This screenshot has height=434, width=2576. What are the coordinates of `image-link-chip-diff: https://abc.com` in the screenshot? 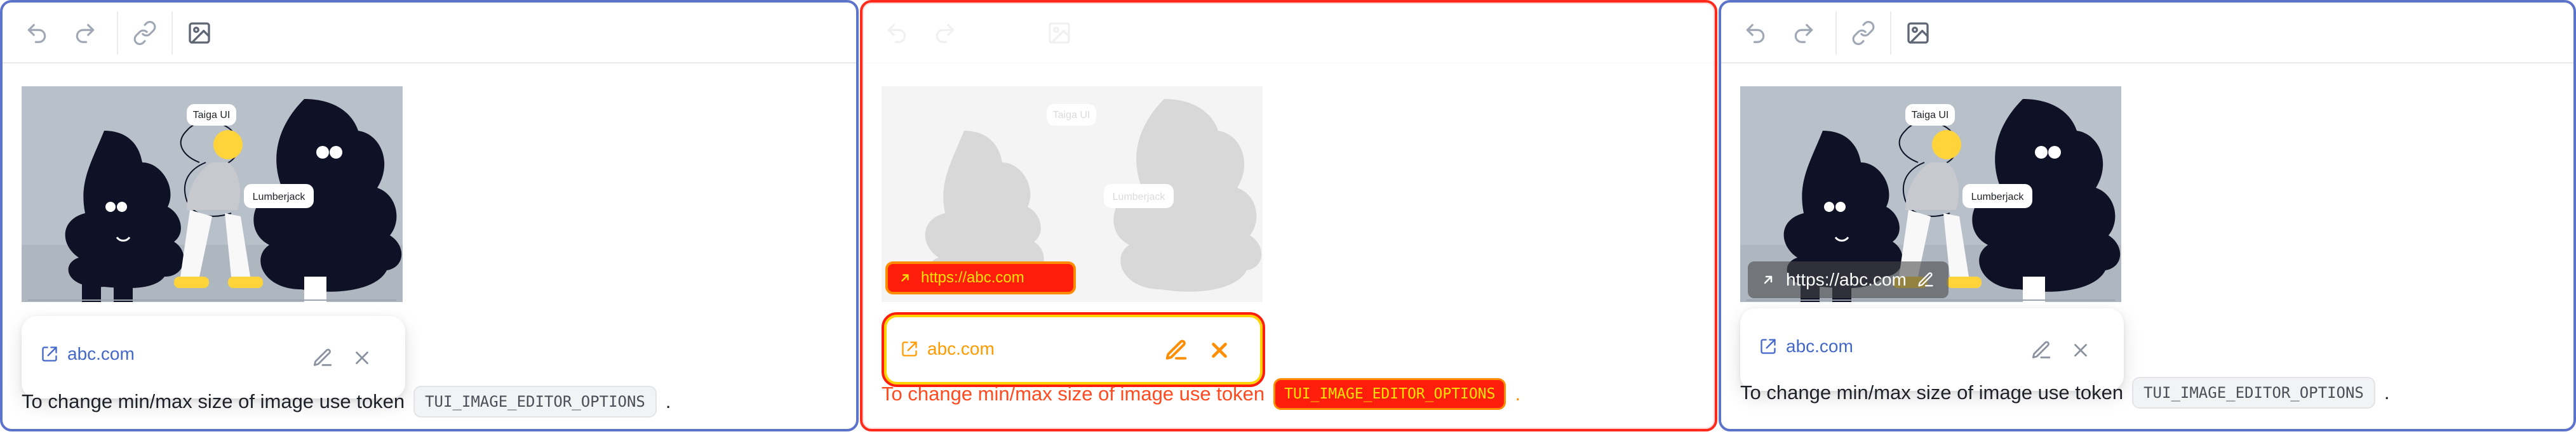 It's located at (980, 277).